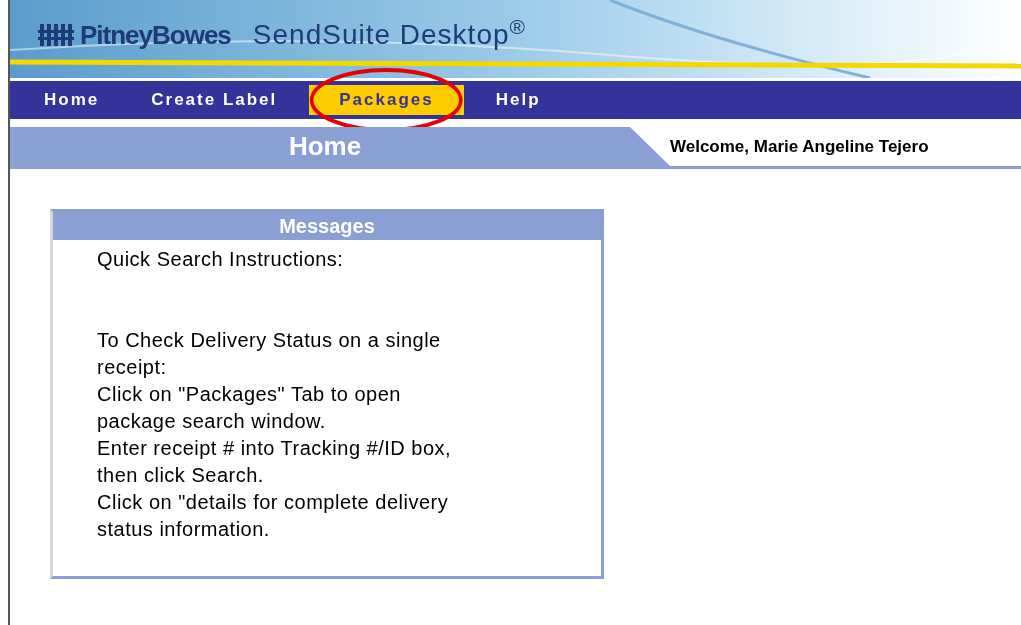 The height and width of the screenshot is (625, 1021). Describe the element at coordinates (269, 354) in the screenshot. I see `instruction-text: To Check Delivery Status on a single receipt:` at that location.